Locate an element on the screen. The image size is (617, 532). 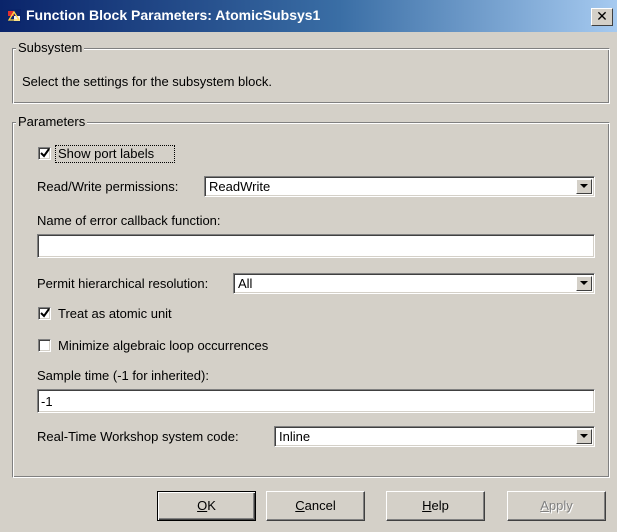
rtw-system-code-dropdown-button is located at coordinates (584, 436).